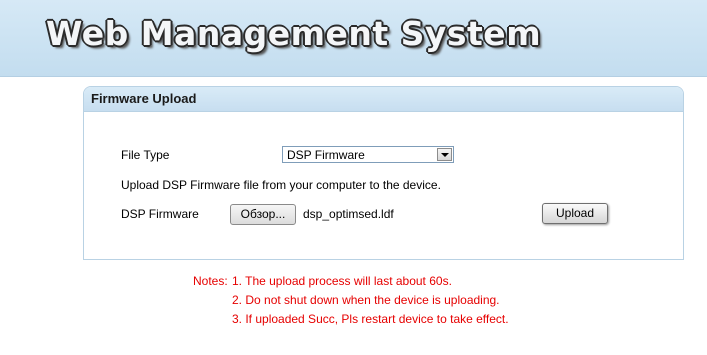 The image size is (707, 355). Describe the element at coordinates (383, 99) in the screenshot. I see `panel-title: Firmware Upload` at that location.